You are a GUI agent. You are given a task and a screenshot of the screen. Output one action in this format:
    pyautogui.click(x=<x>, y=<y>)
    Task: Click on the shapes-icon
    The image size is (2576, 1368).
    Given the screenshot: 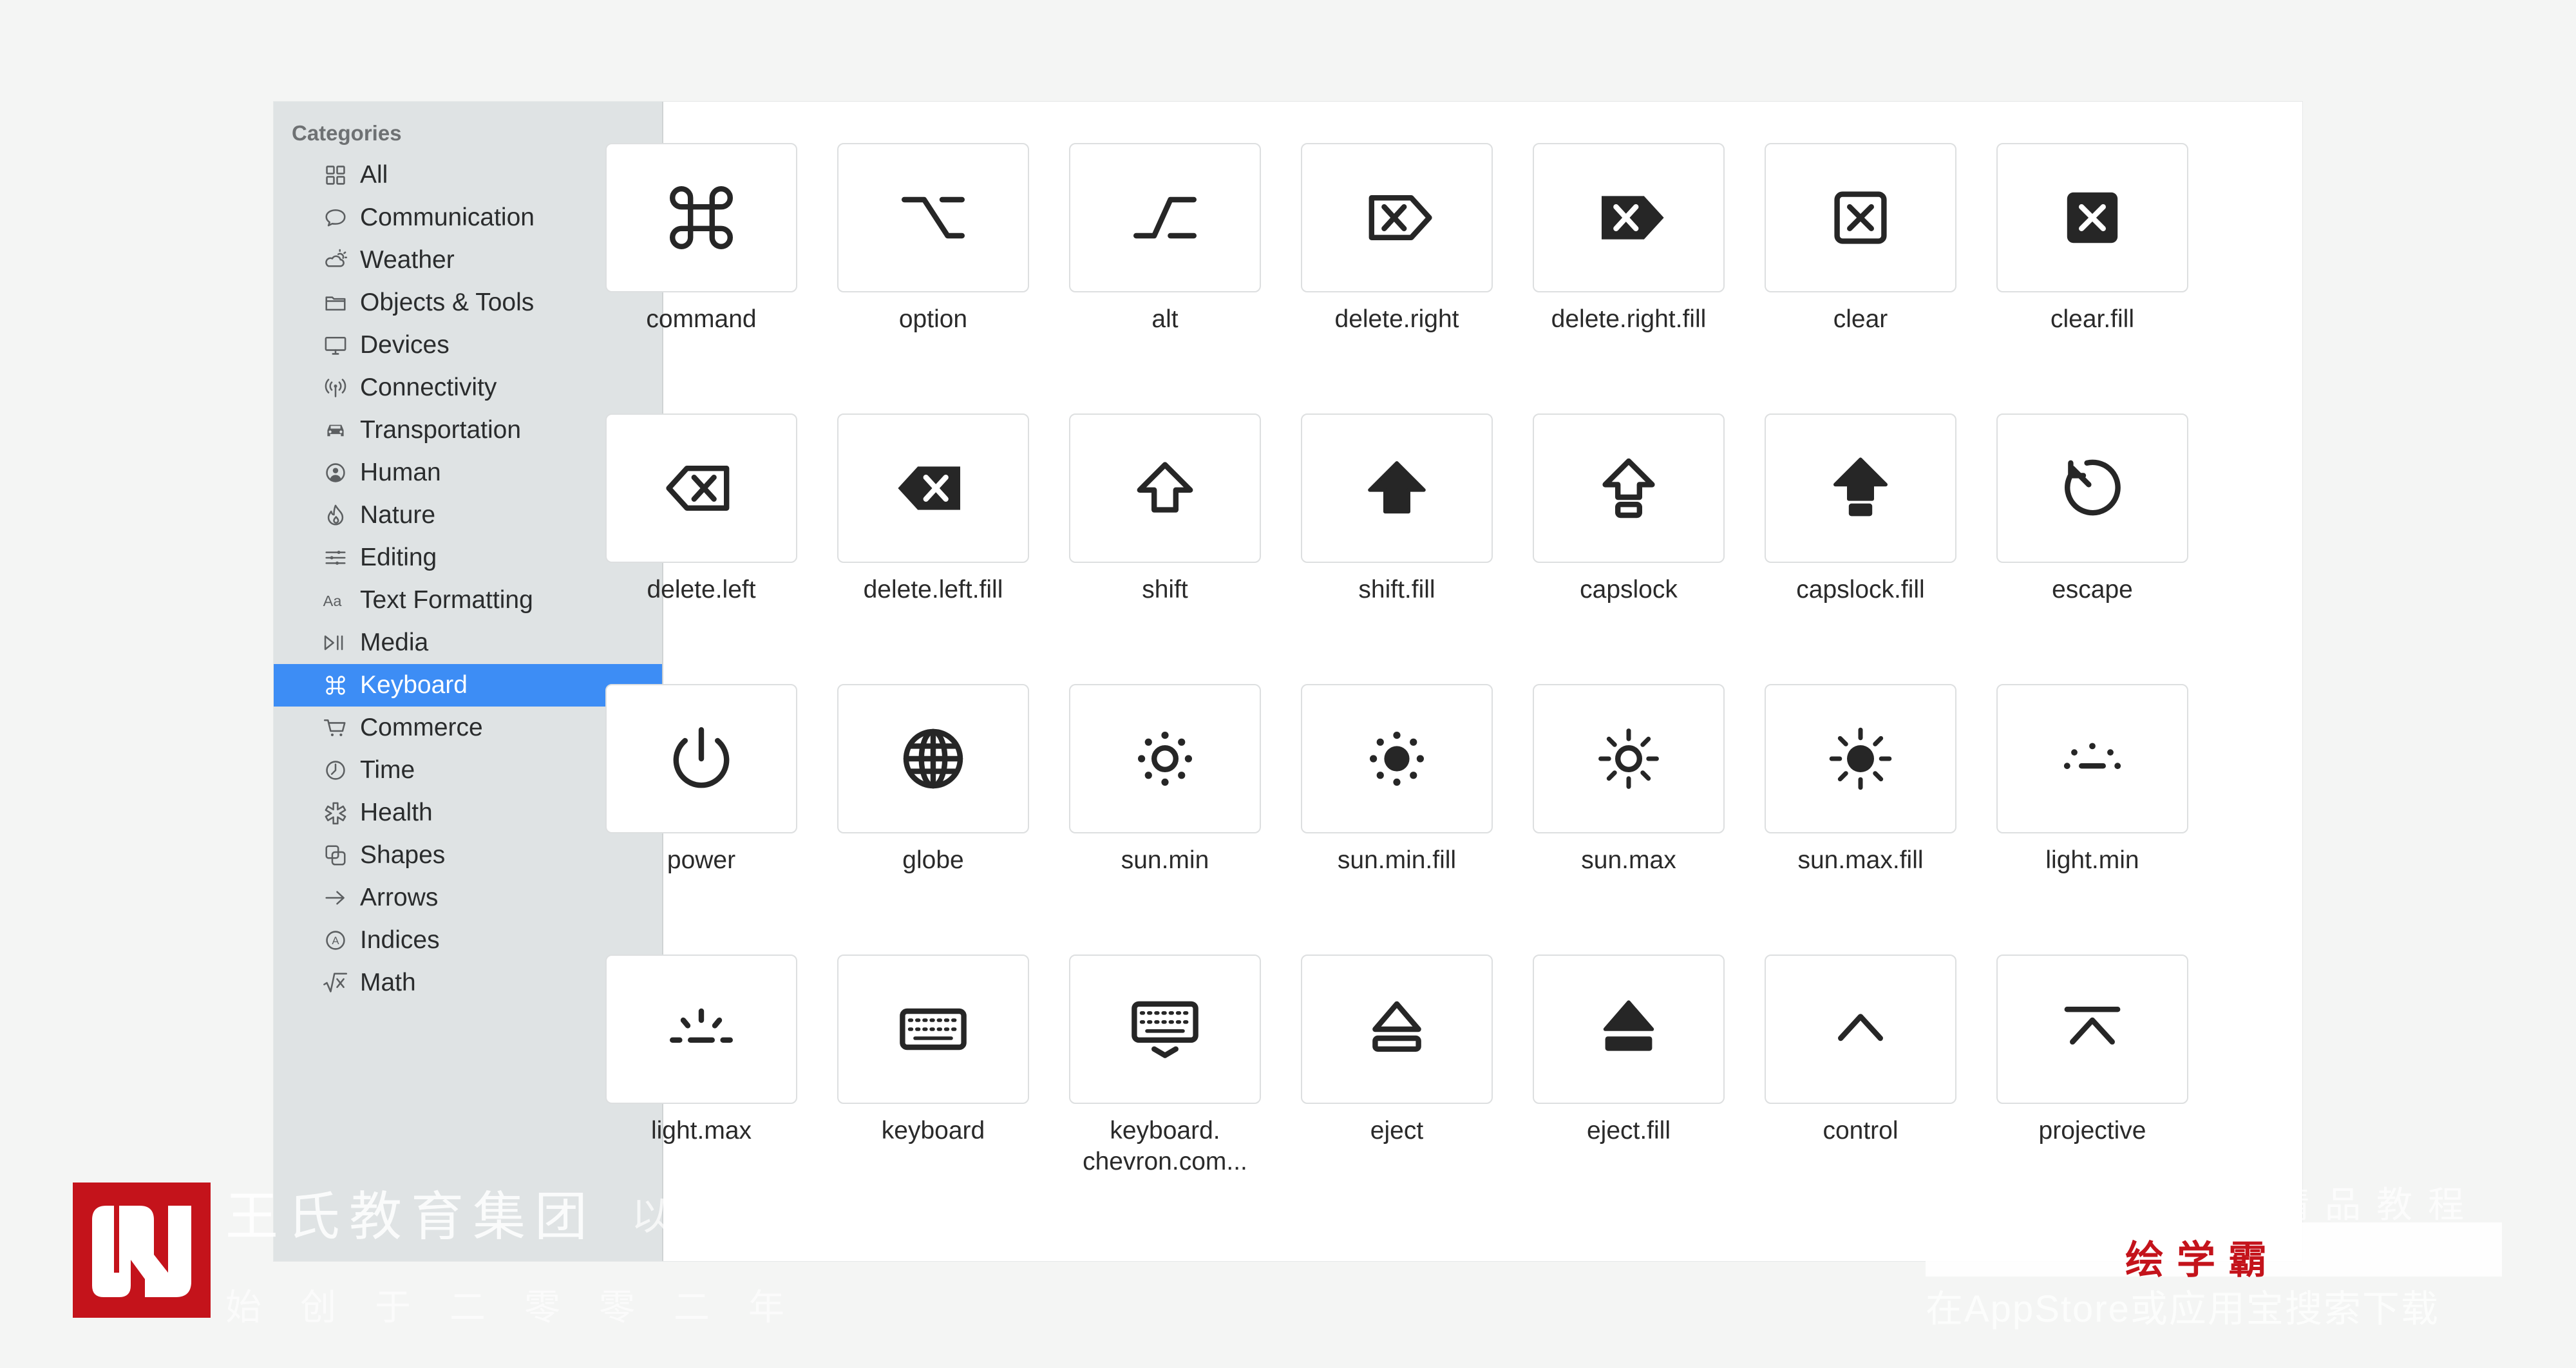 What is the action you would take?
    pyautogui.click(x=335, y=855)
    